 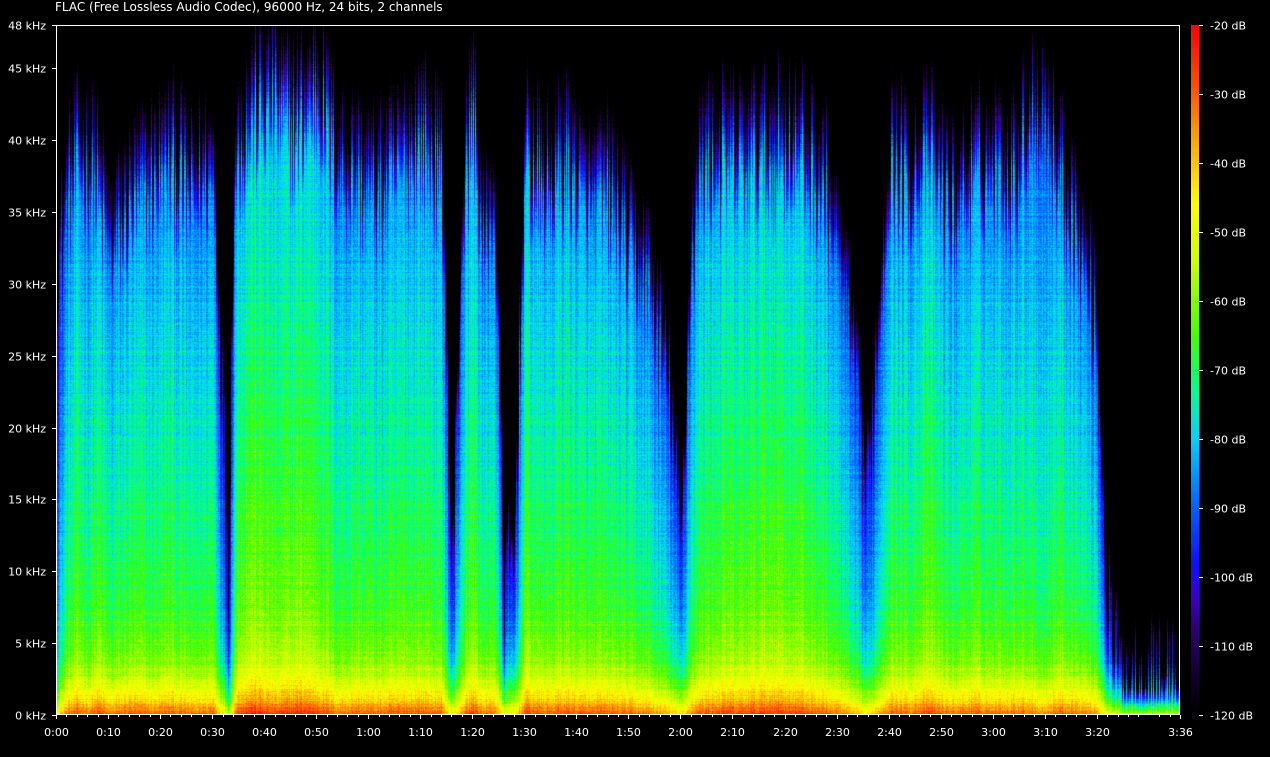 I want to click on x-tick-label: 3:36, so click(x=1180, y=732).